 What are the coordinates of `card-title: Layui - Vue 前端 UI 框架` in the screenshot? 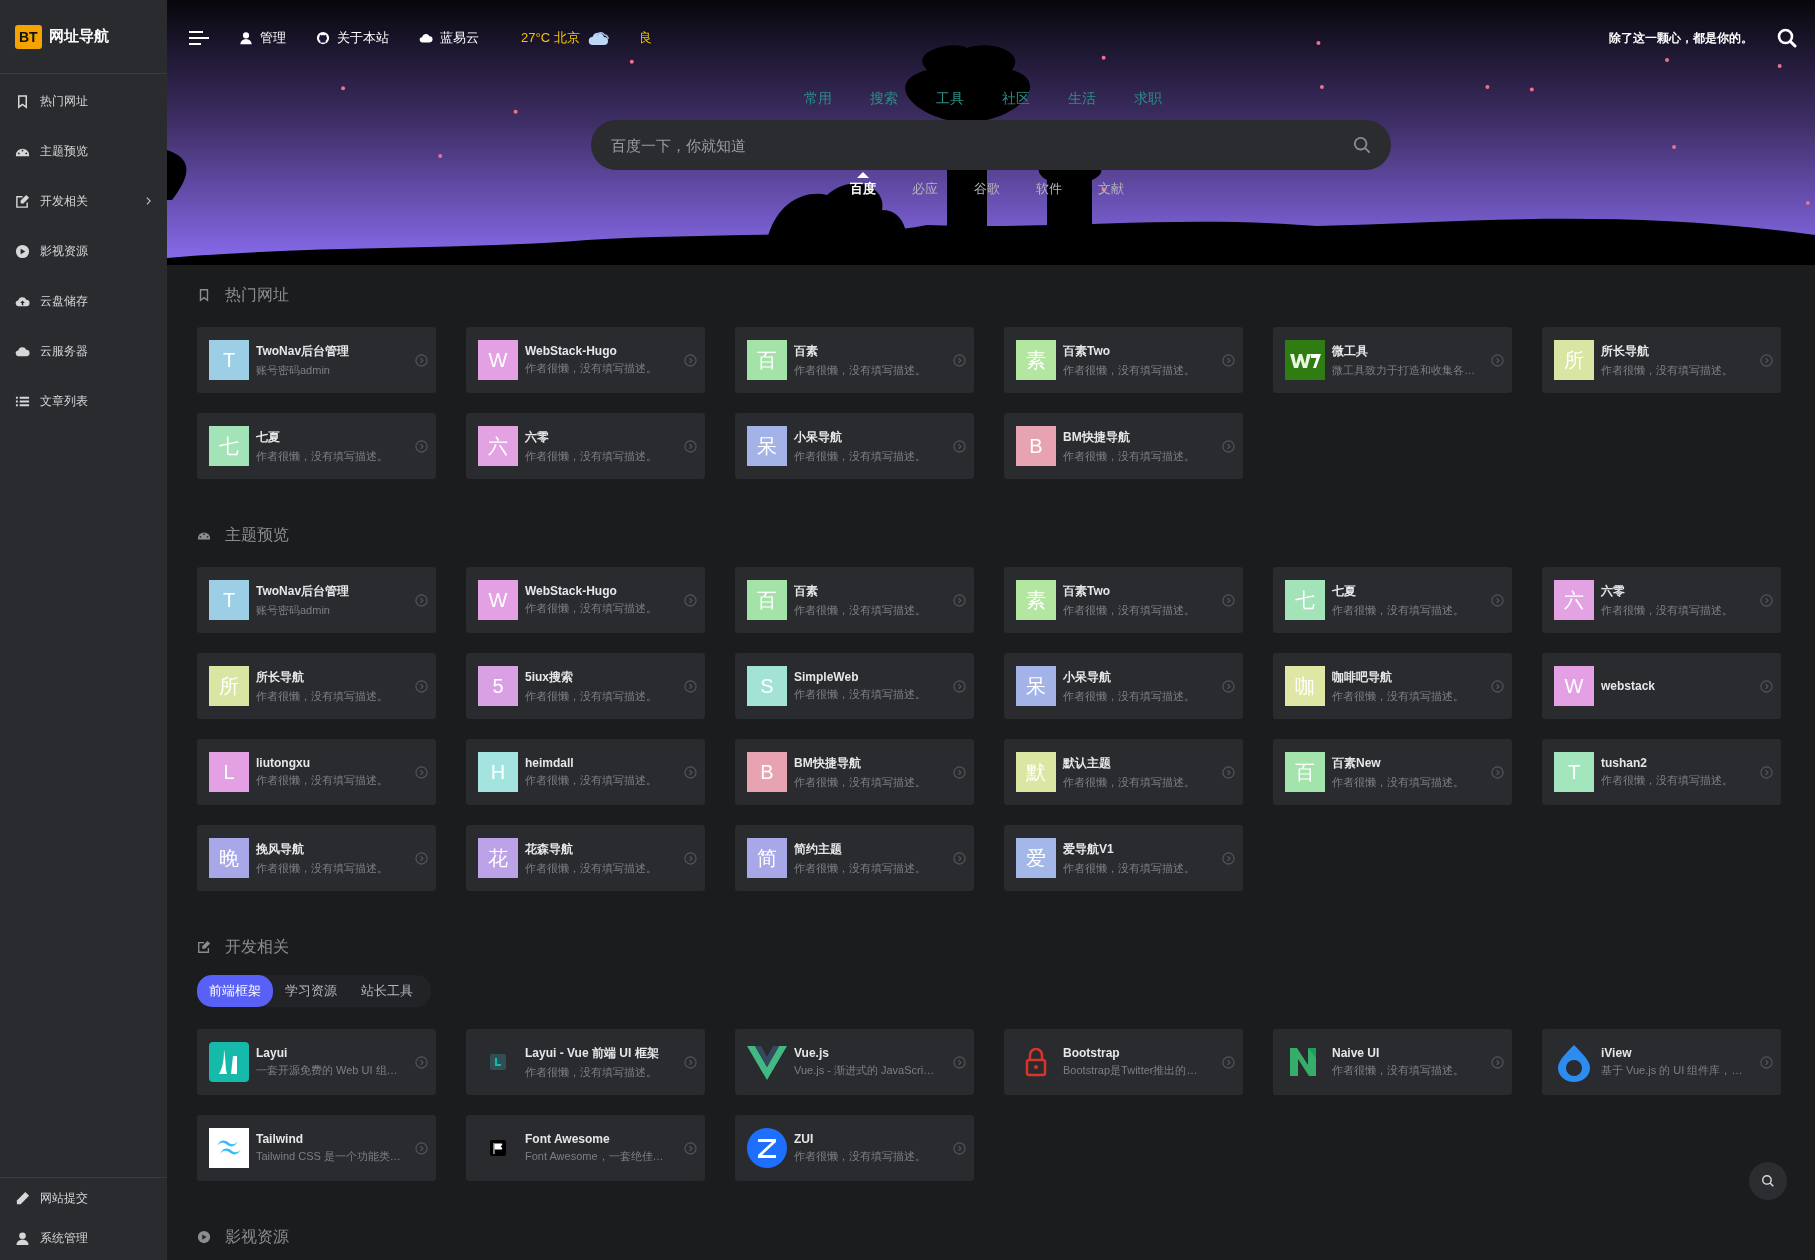 It's located at (592, 1053).